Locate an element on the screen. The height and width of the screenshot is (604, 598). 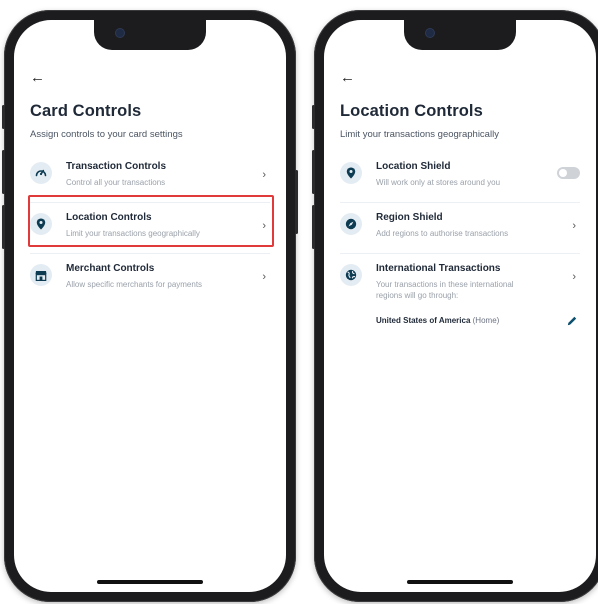
country-name: United States of America is located at coordinates (423, 320).